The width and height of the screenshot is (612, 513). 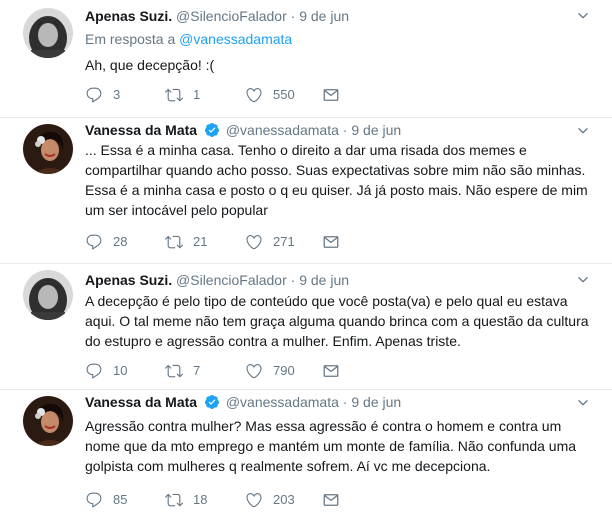 What do you see at coordinates (150, 65) in the screenshot?
I see `tweet-text: Ah, que decepção! :(` at bounding box center [150, 65].